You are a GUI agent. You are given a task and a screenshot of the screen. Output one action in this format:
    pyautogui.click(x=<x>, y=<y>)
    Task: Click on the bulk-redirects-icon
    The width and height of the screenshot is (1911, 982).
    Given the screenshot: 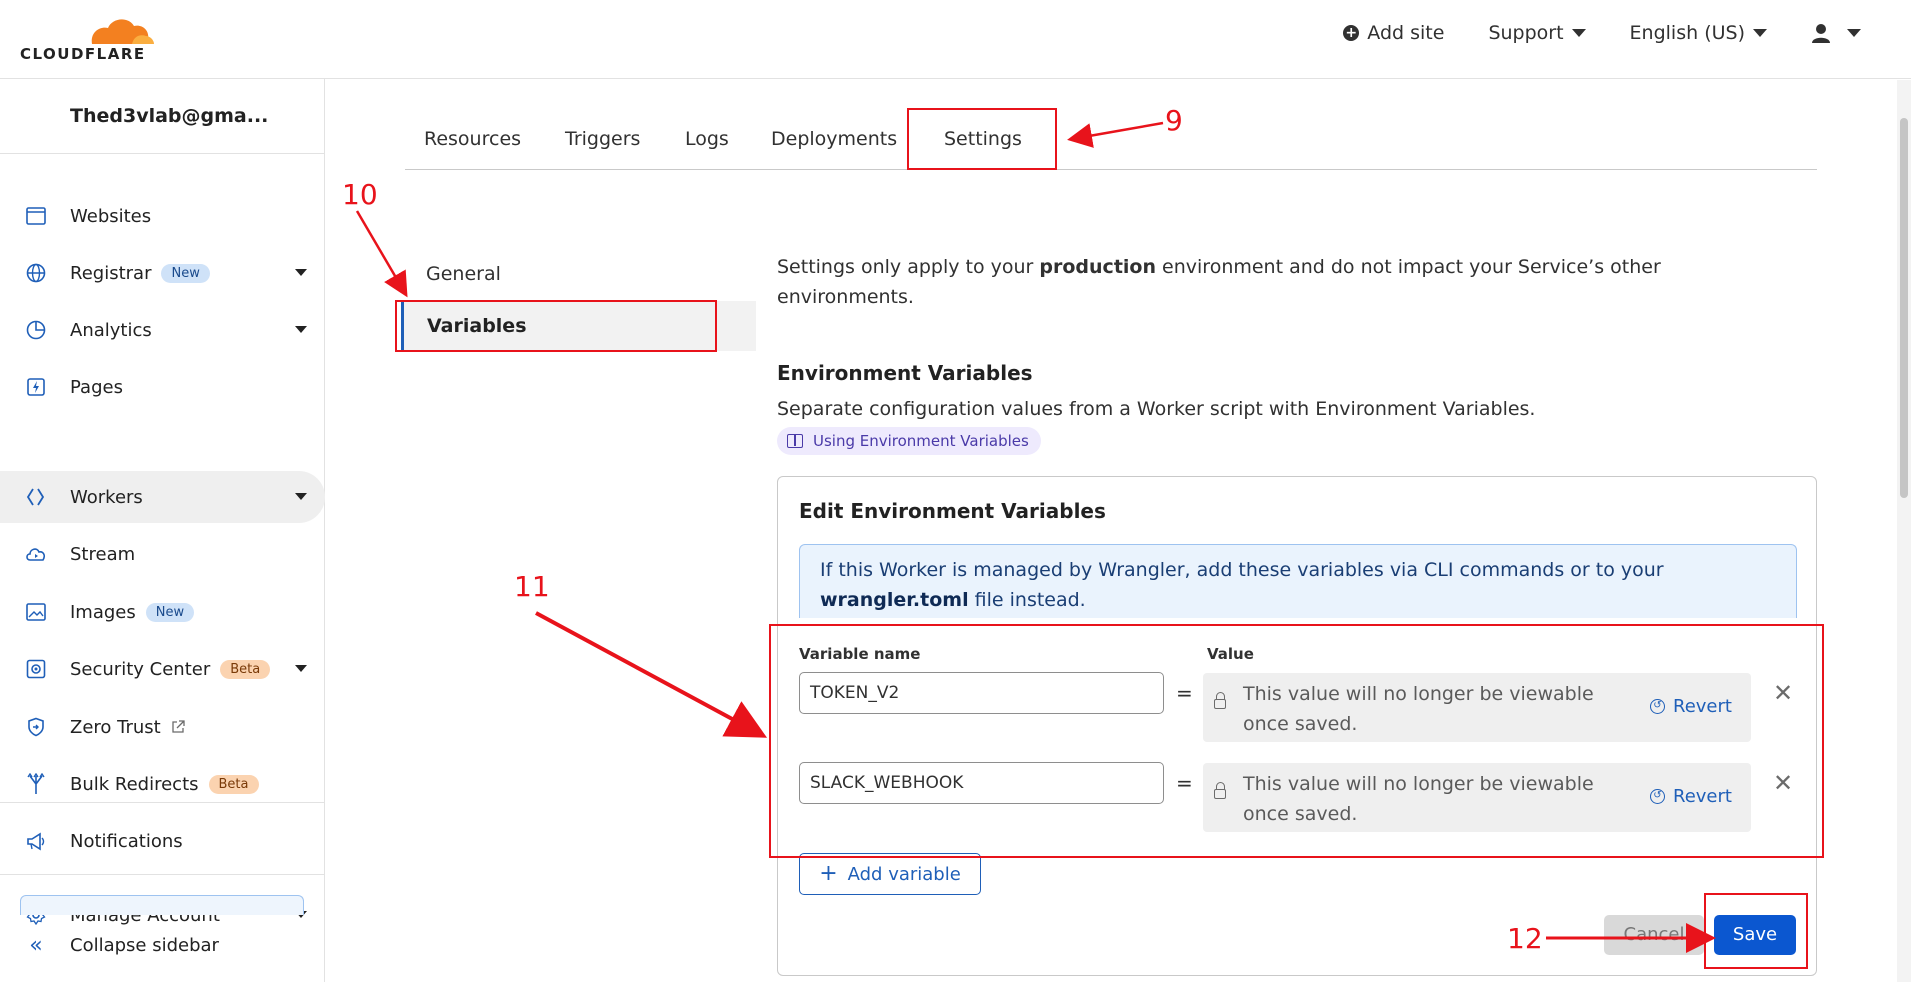 What is the action you would take?
    pyautogui.click(x=36, y=784)
    